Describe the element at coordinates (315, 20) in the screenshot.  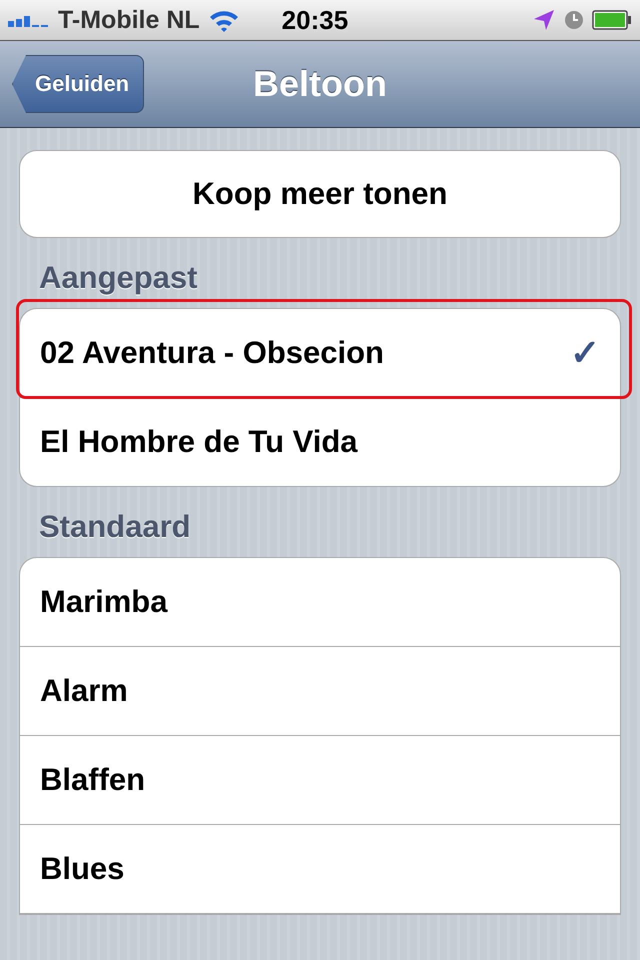
I see `clock-time: 20:35` at that location.